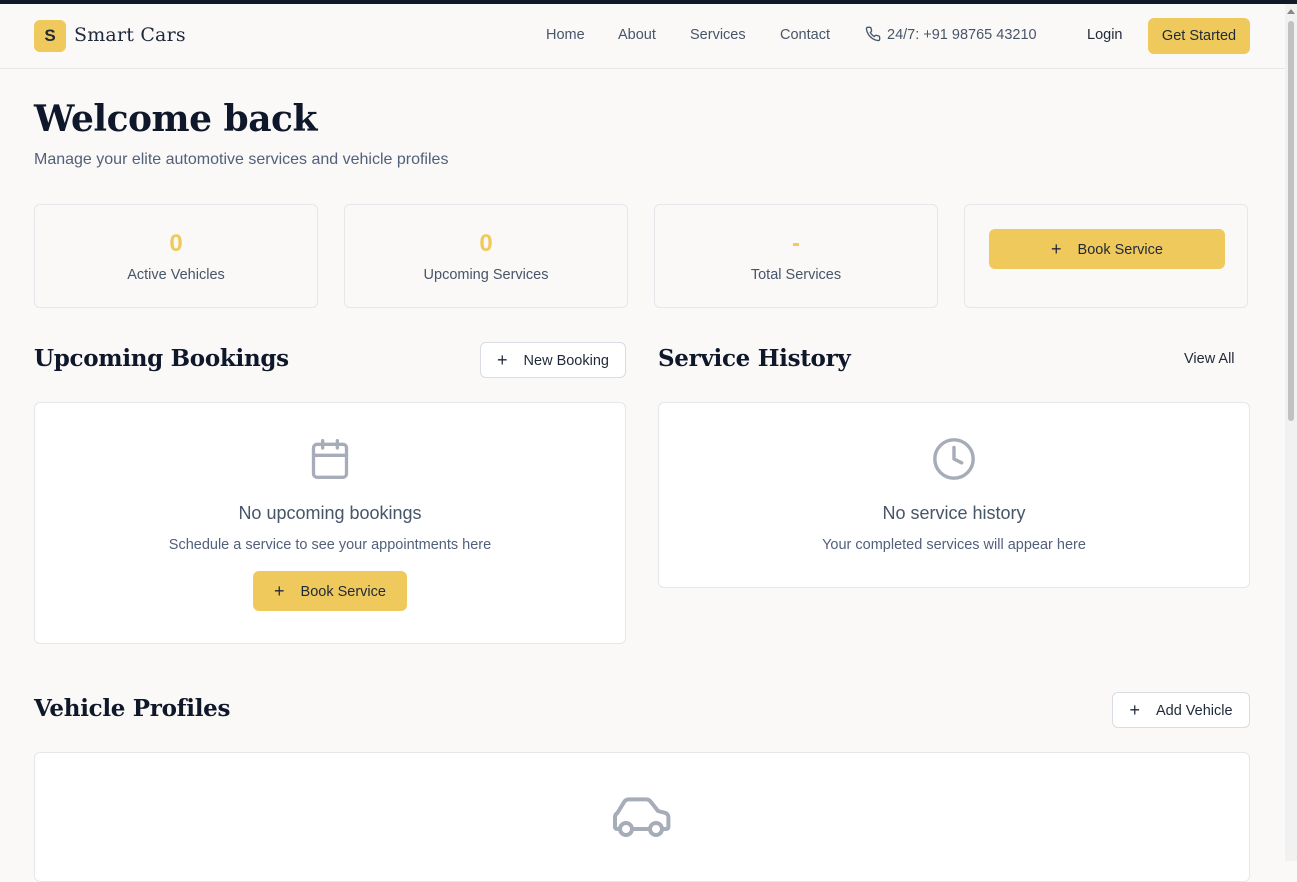 The width and height of the screenshot is (1297, 882). What do you see at coordinates (1209, 359) in the screenshot?
I see `view-all-link: View All` at bounding box center [1209, 359].